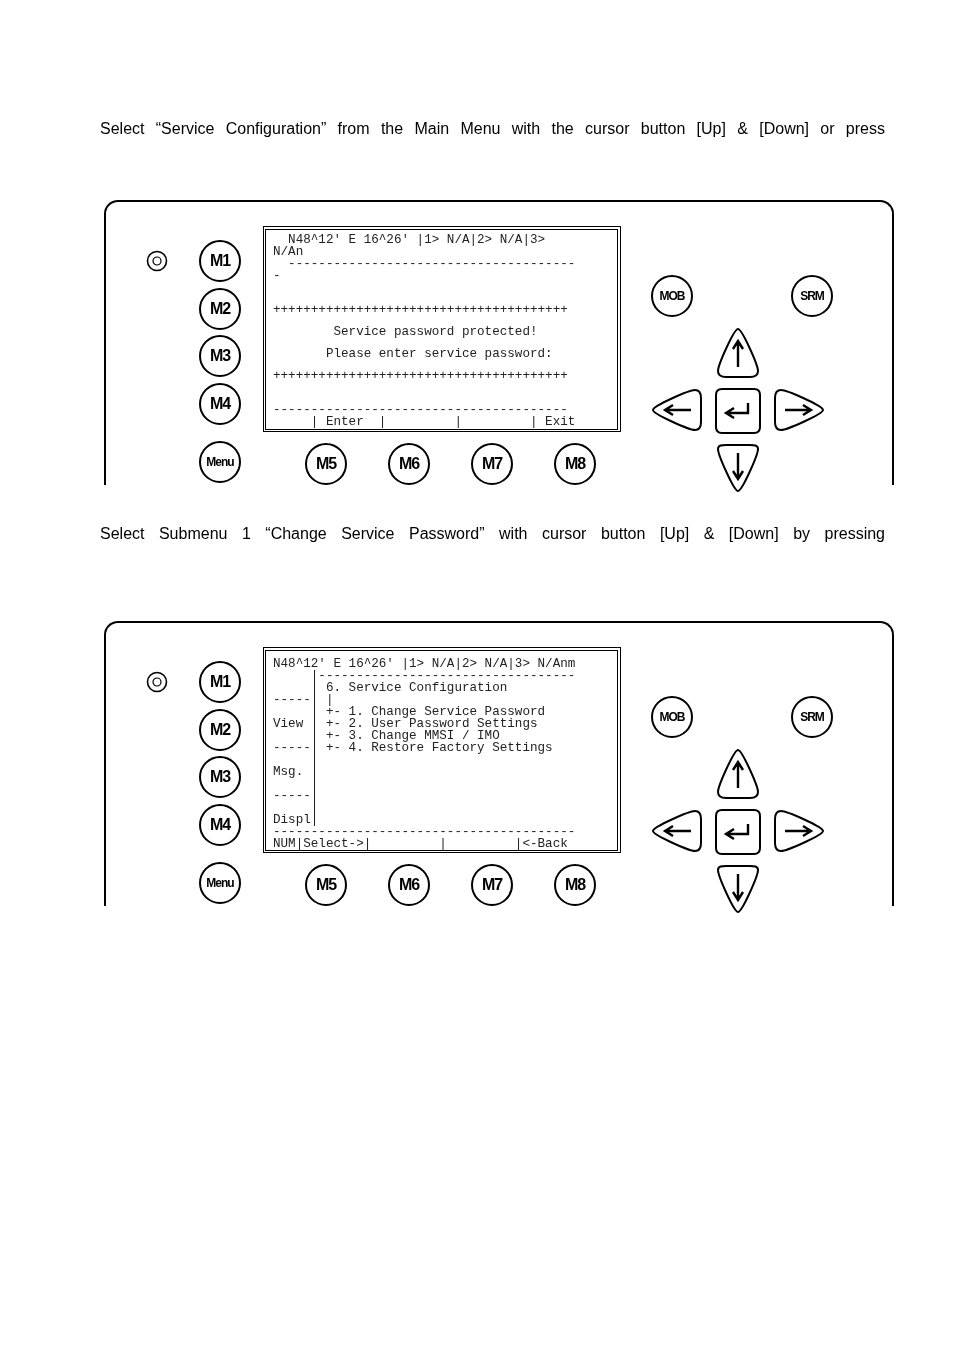  Describe the element at coordinates (428, 712) in the screenshot. I see `screen-text: | +- 1. Change Service Password` at that location.